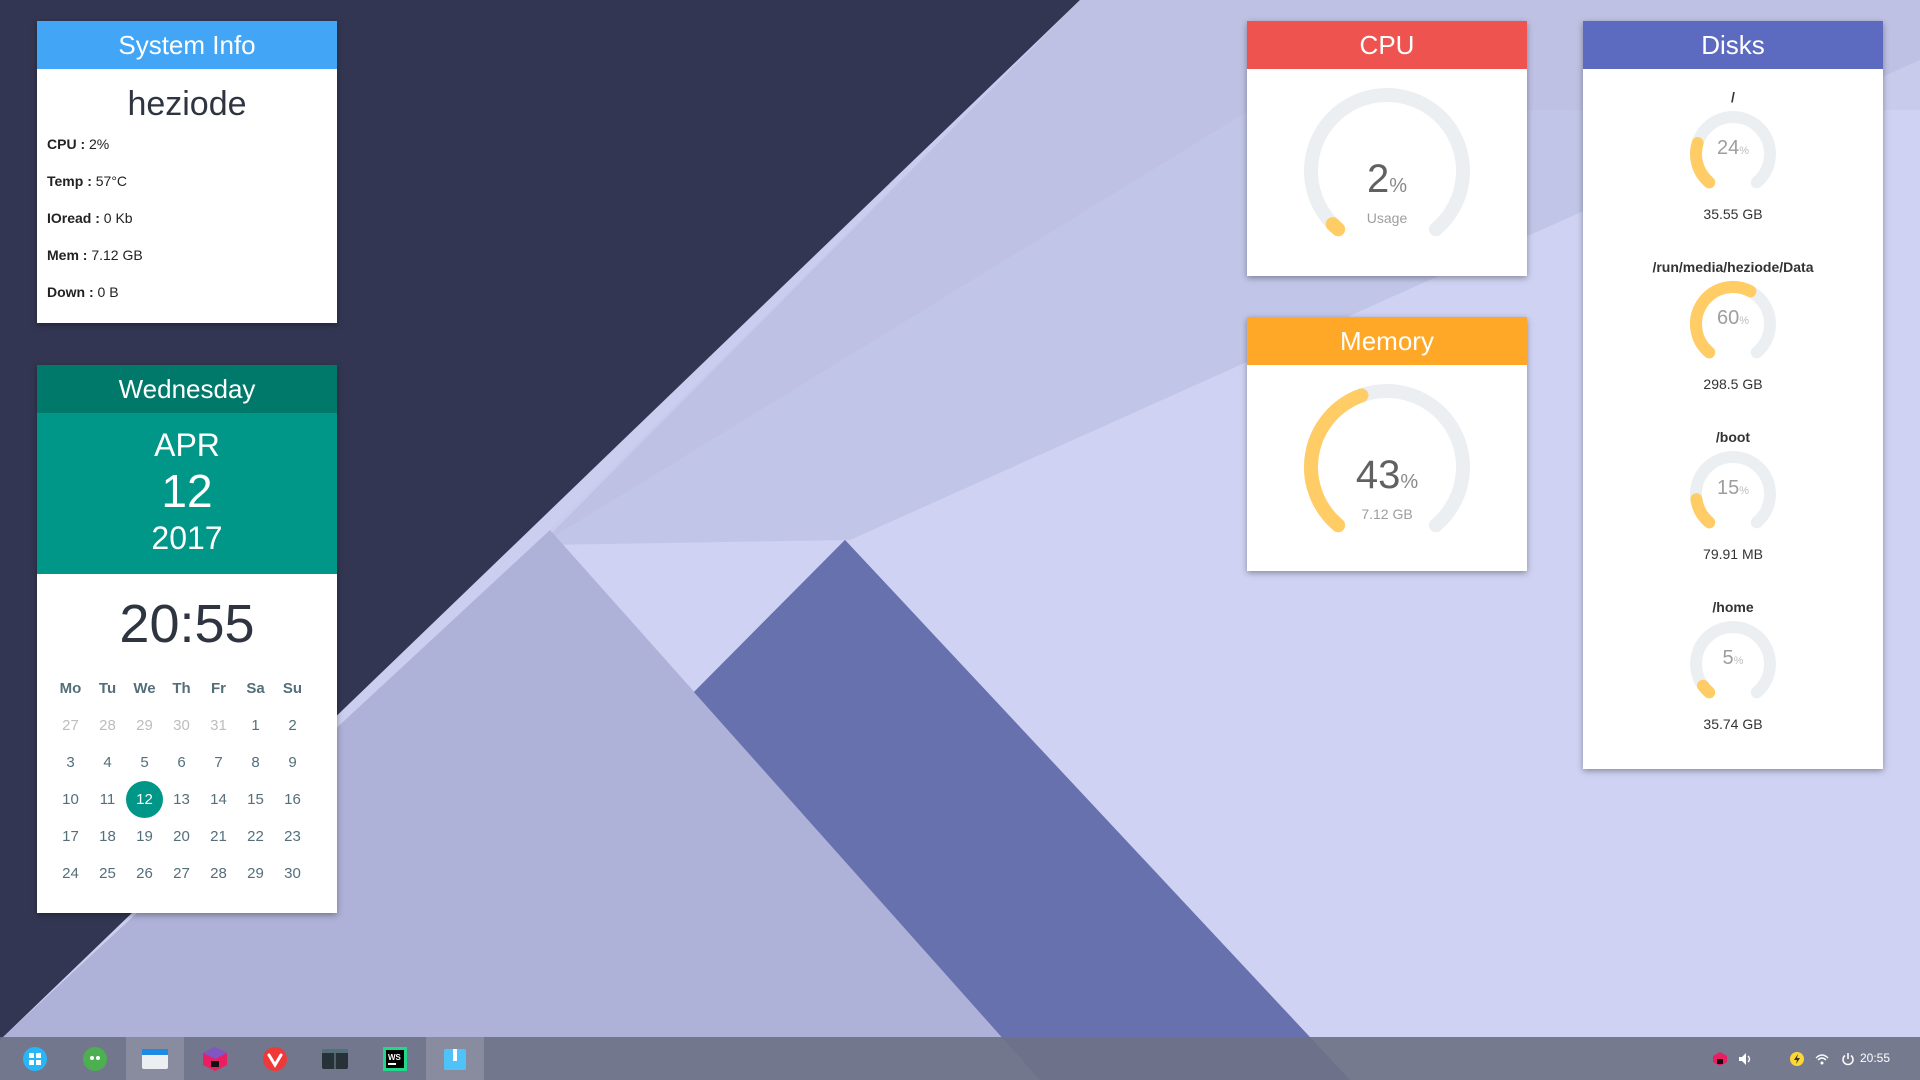 The image size is (1920, 1080). I want to click on taskbar-clock: 20:55, so click(1875, 1058).